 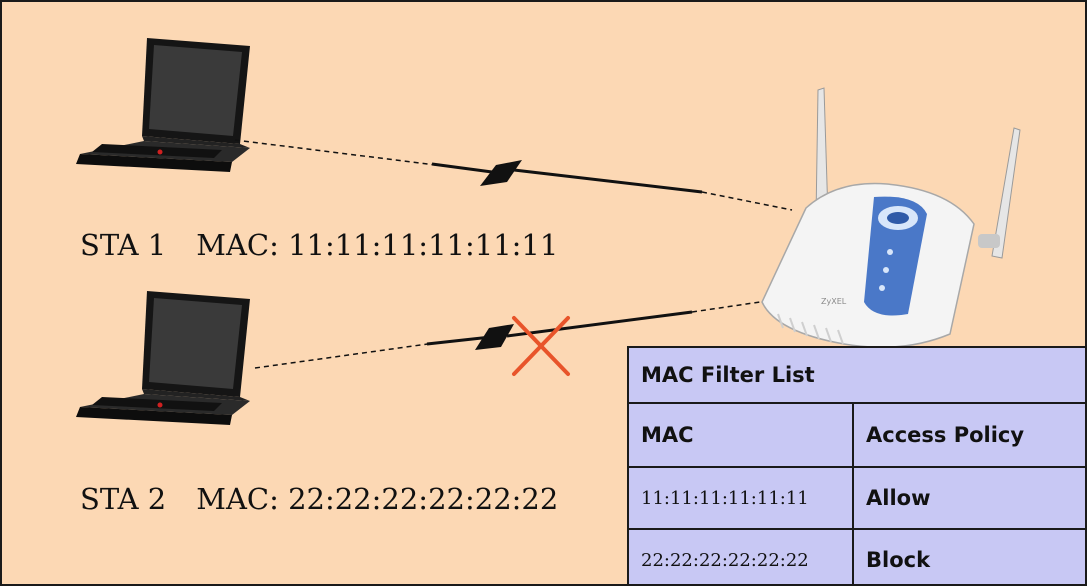 What do you see at coordinates (740, 556) in the screenshot?
I see `mac-cell: 22:22:22:22:22:22` at bounding box center [740, 556].